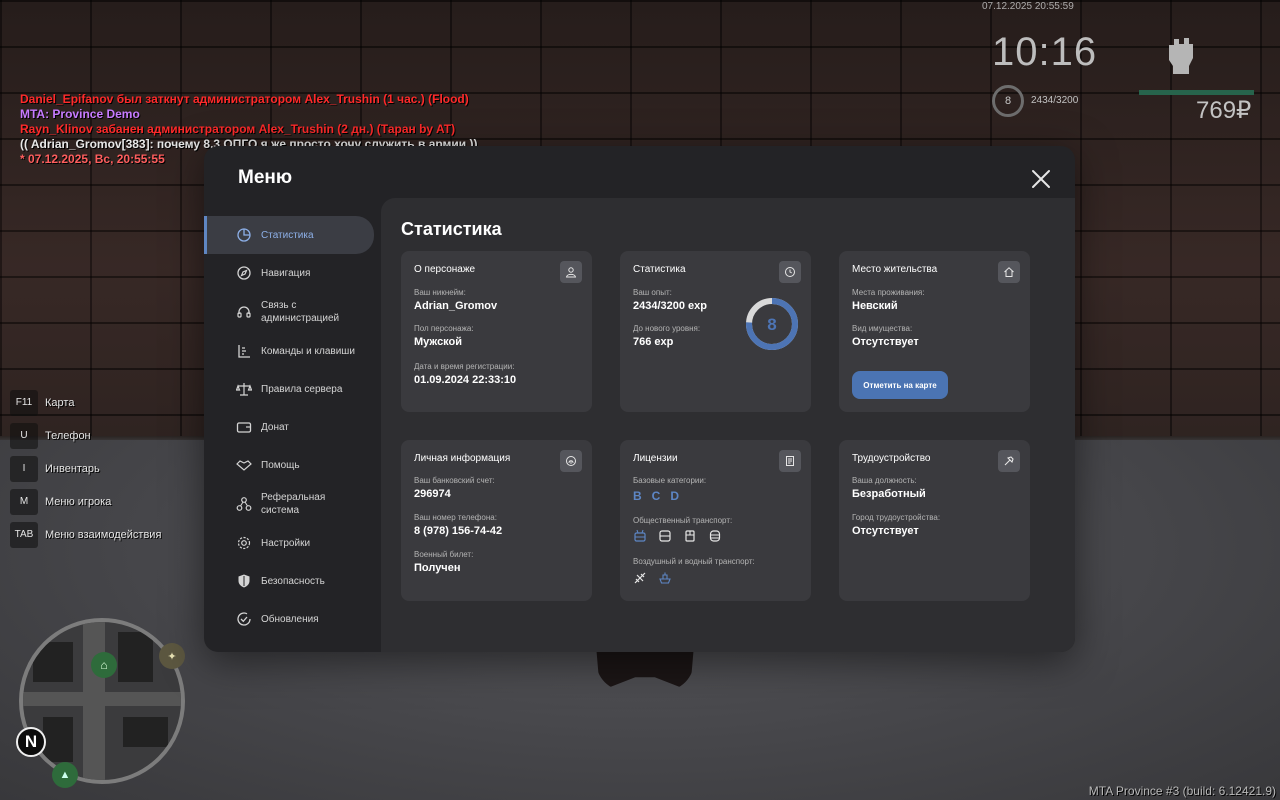 The height and width of the screenshot is (800, 1280). Describe the element at coordinates (1055, 100) in the screenshot. I see `hud-exp: 2434/3200` at that location.